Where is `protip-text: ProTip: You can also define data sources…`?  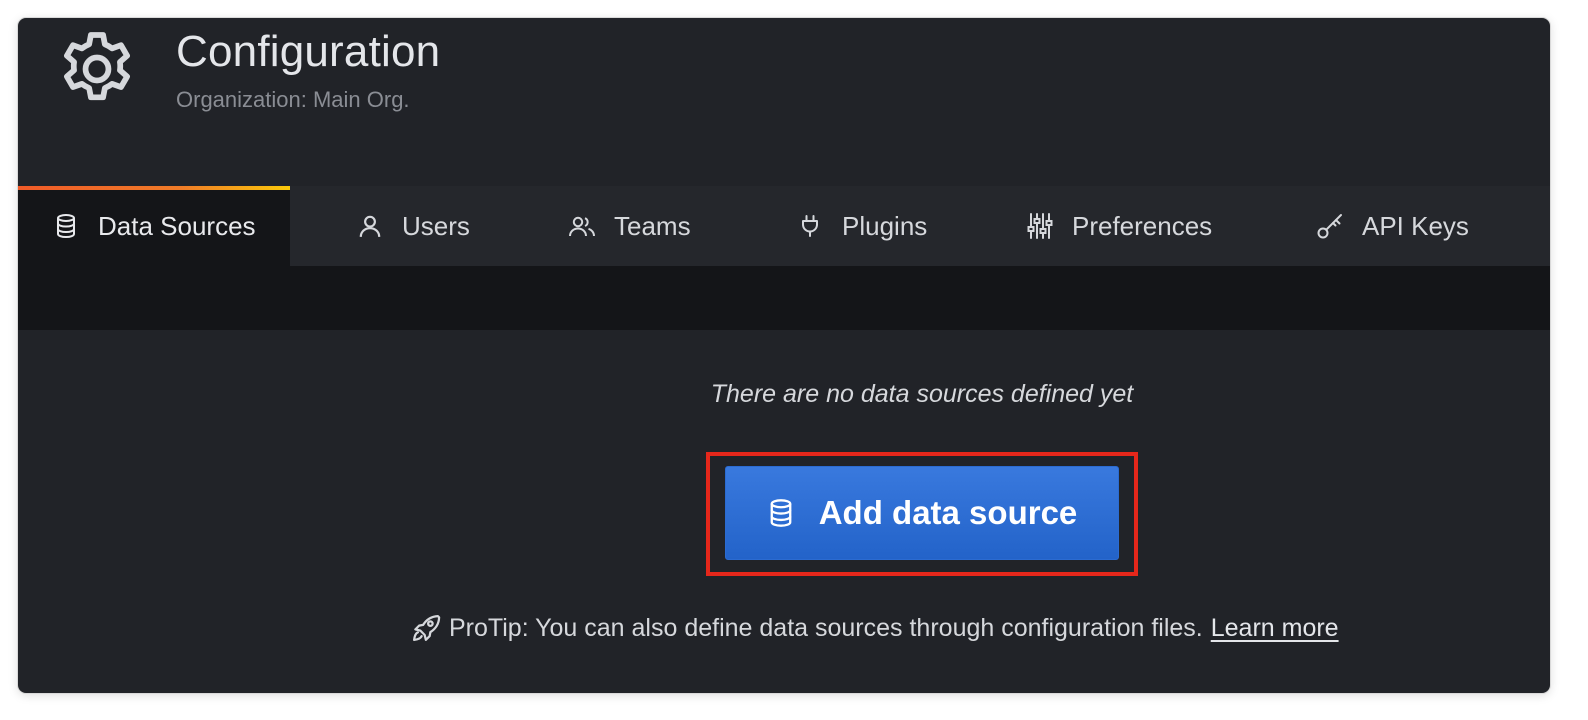
protip-text: ProTip: You can also define data sources… is located at coordinates (826, 627).